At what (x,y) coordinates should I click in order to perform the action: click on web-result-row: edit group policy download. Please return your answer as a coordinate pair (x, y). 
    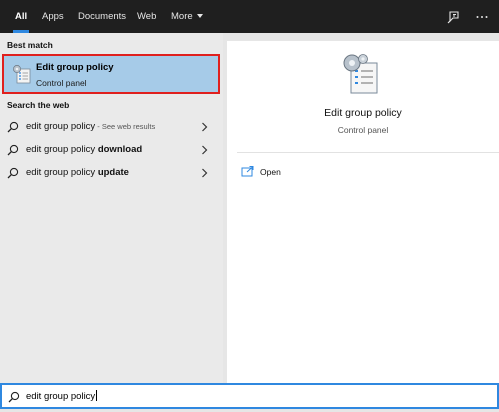
    Looking at the image, I should click on (111, 150).